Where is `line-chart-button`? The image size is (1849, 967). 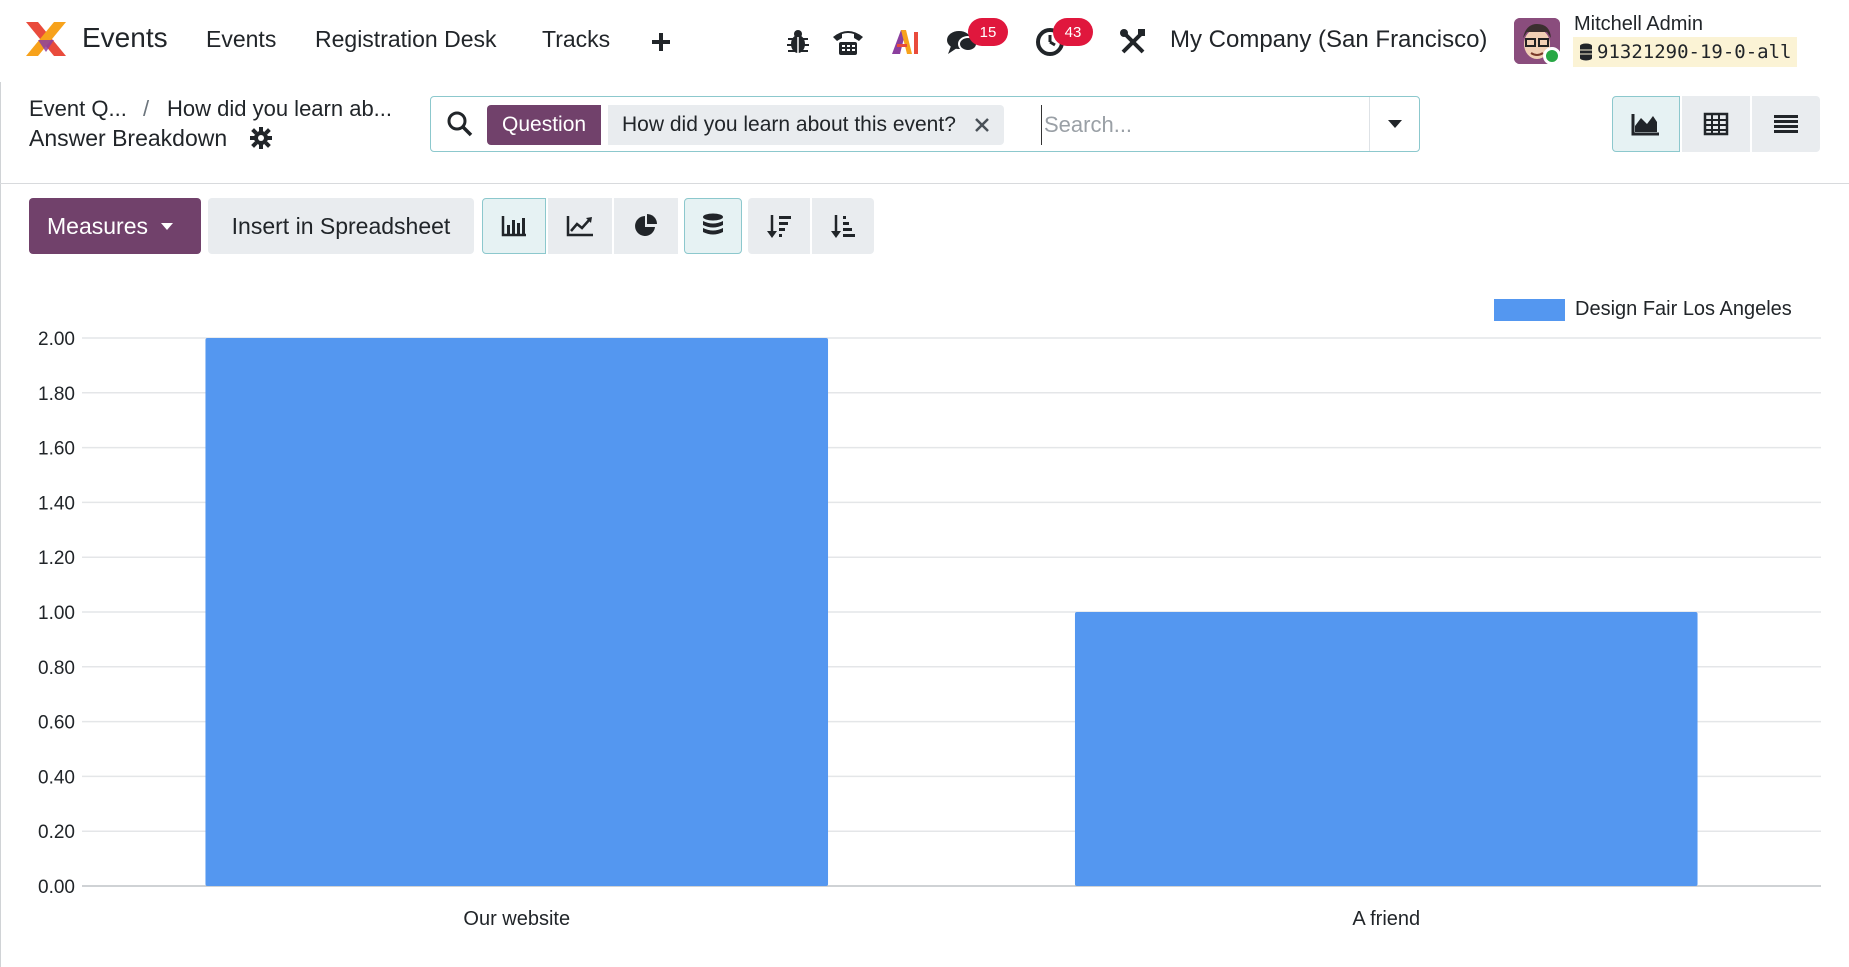
line-chart-button is located at coordinates (580, 226).